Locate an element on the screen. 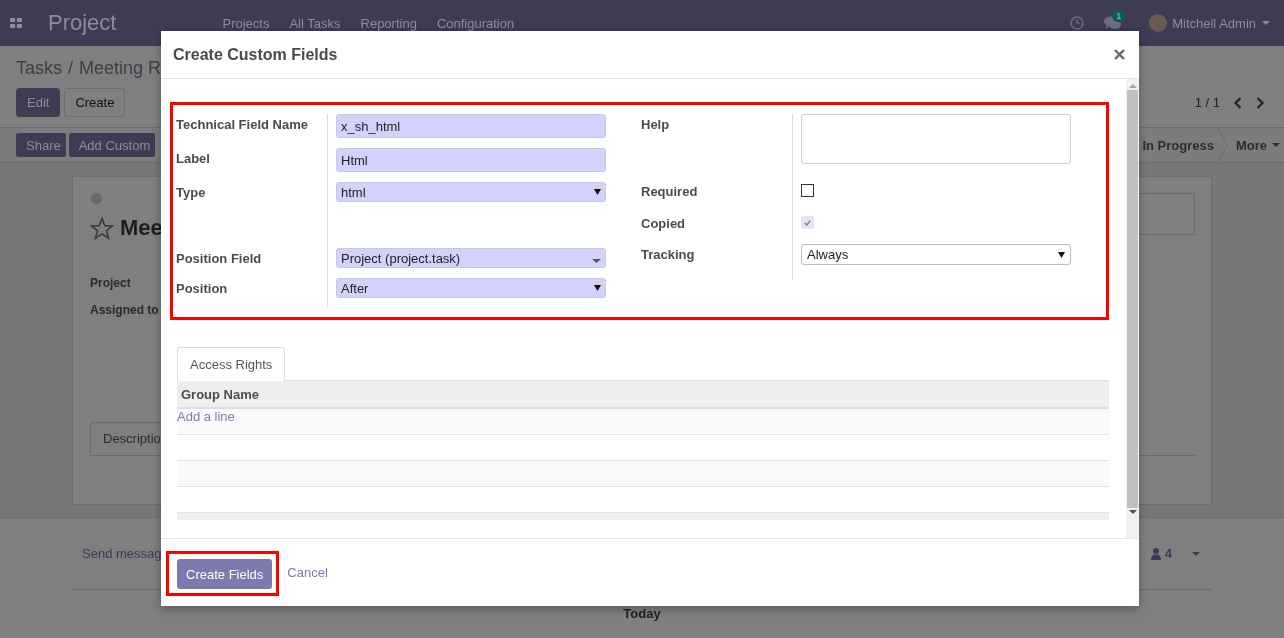  field-label: Help is located at coordinates (656, 125).